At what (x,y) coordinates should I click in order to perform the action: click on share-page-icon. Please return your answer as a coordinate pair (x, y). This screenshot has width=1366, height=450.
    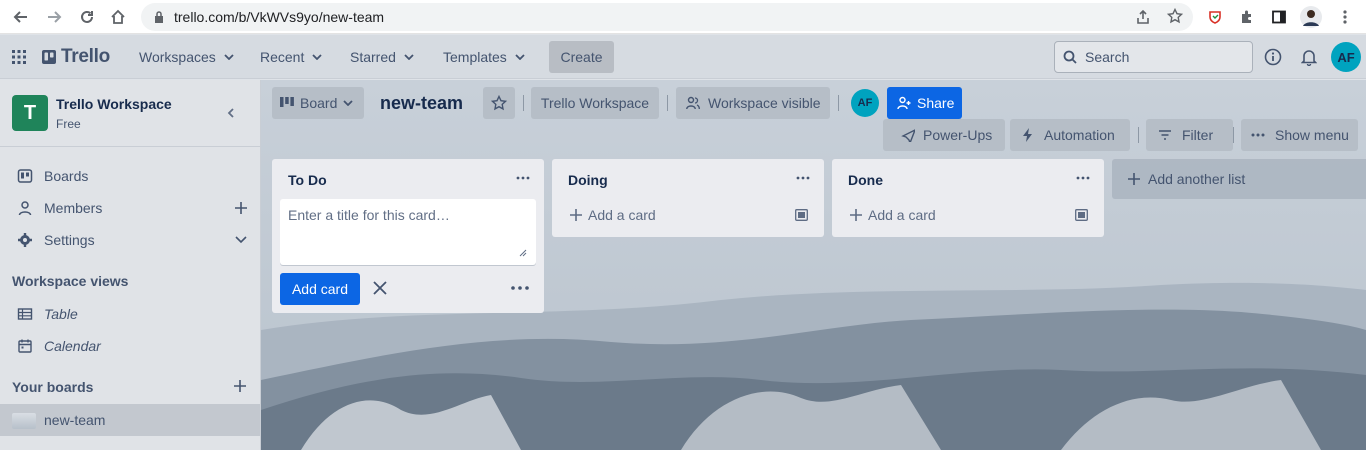
    Looking at the image, I should click on (1143, 17).